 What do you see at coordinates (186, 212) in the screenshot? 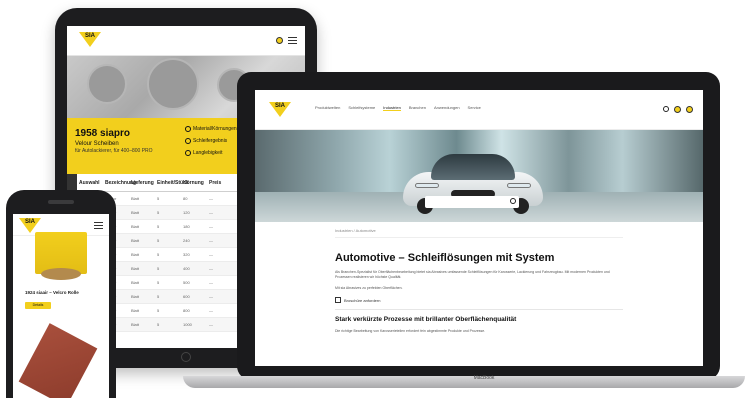
I see `table-cell: 120` at bounding box center [186, 212].